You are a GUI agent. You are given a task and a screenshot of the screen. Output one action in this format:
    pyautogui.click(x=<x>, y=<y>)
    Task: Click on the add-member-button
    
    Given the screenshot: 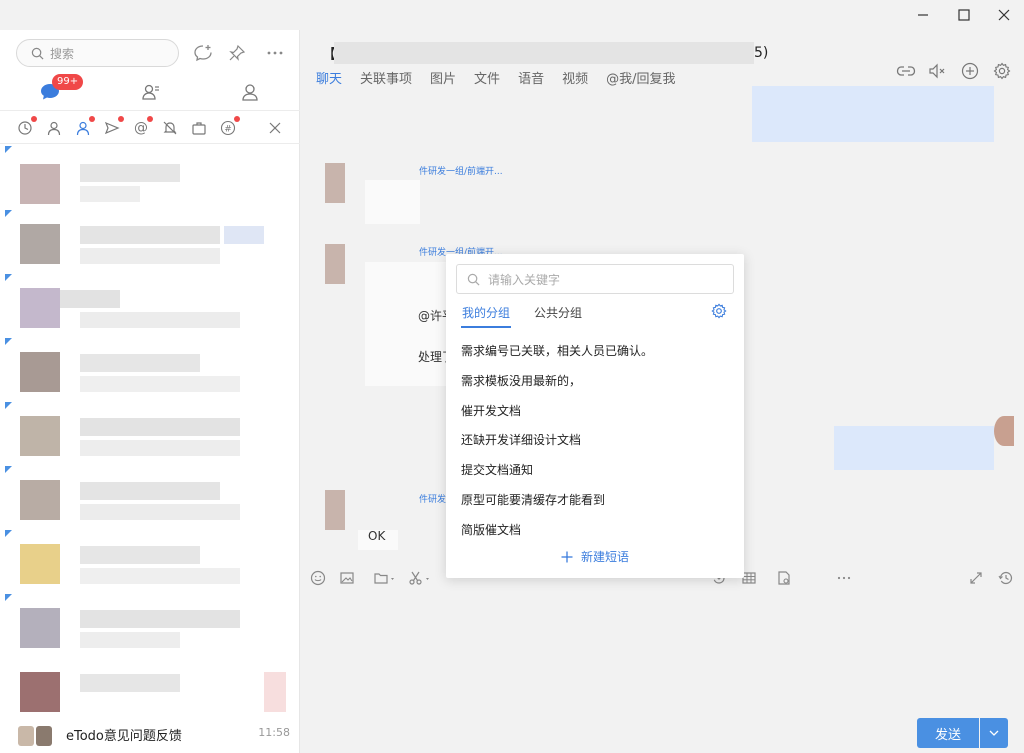 What is the action you would take?
    pyautogui.click(x=970, y=71)
    